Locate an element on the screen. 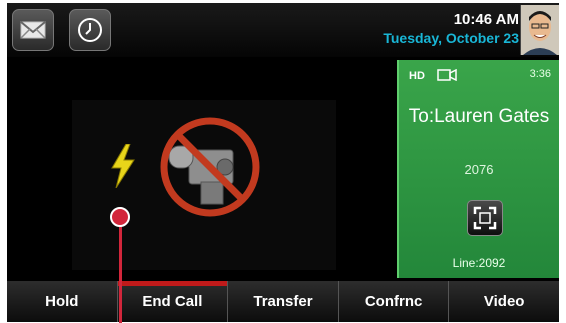 The height and width of the screenshot is (323, 566). fullscreen-button is located at coordinates (485, 218).